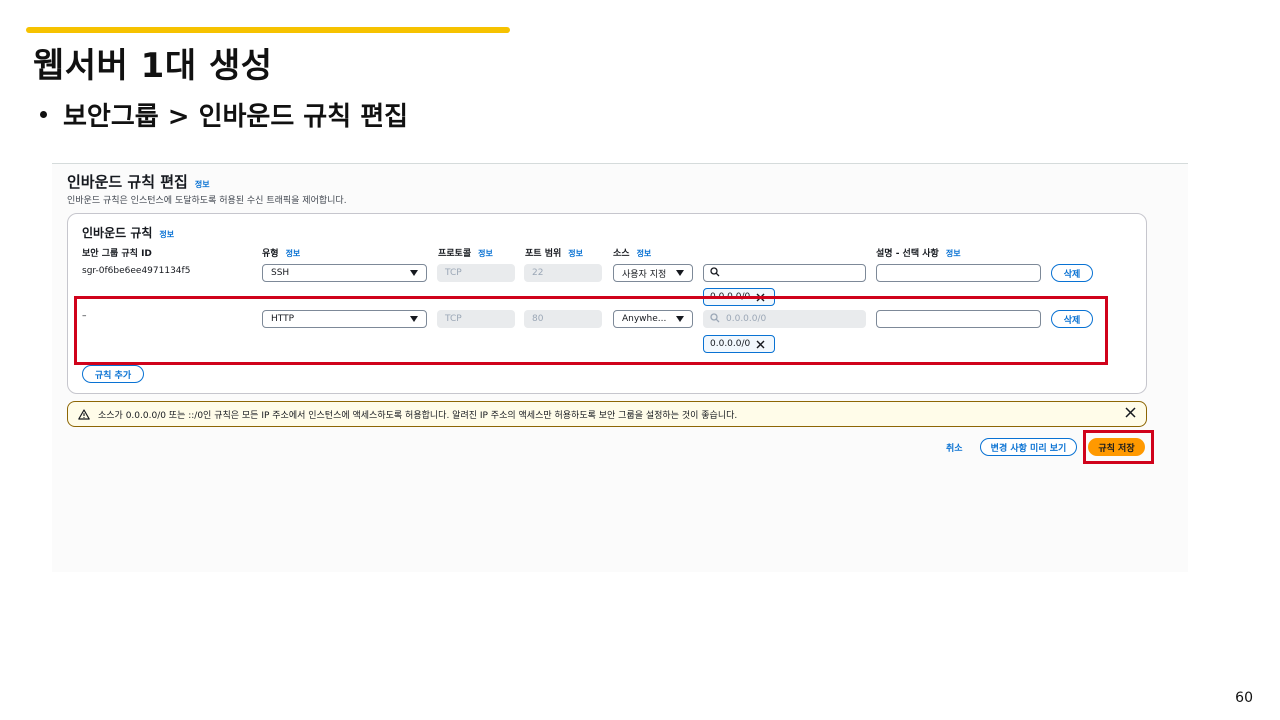 This screenshot has width=1280, height=720. Describe the element at coordinates (207, 201) in the screenshot. I see `panel-description: 인바운드 규칙은 인스턴스에 도달하도록 허용된 수신 트래픽을 제어합니다.` at that location.